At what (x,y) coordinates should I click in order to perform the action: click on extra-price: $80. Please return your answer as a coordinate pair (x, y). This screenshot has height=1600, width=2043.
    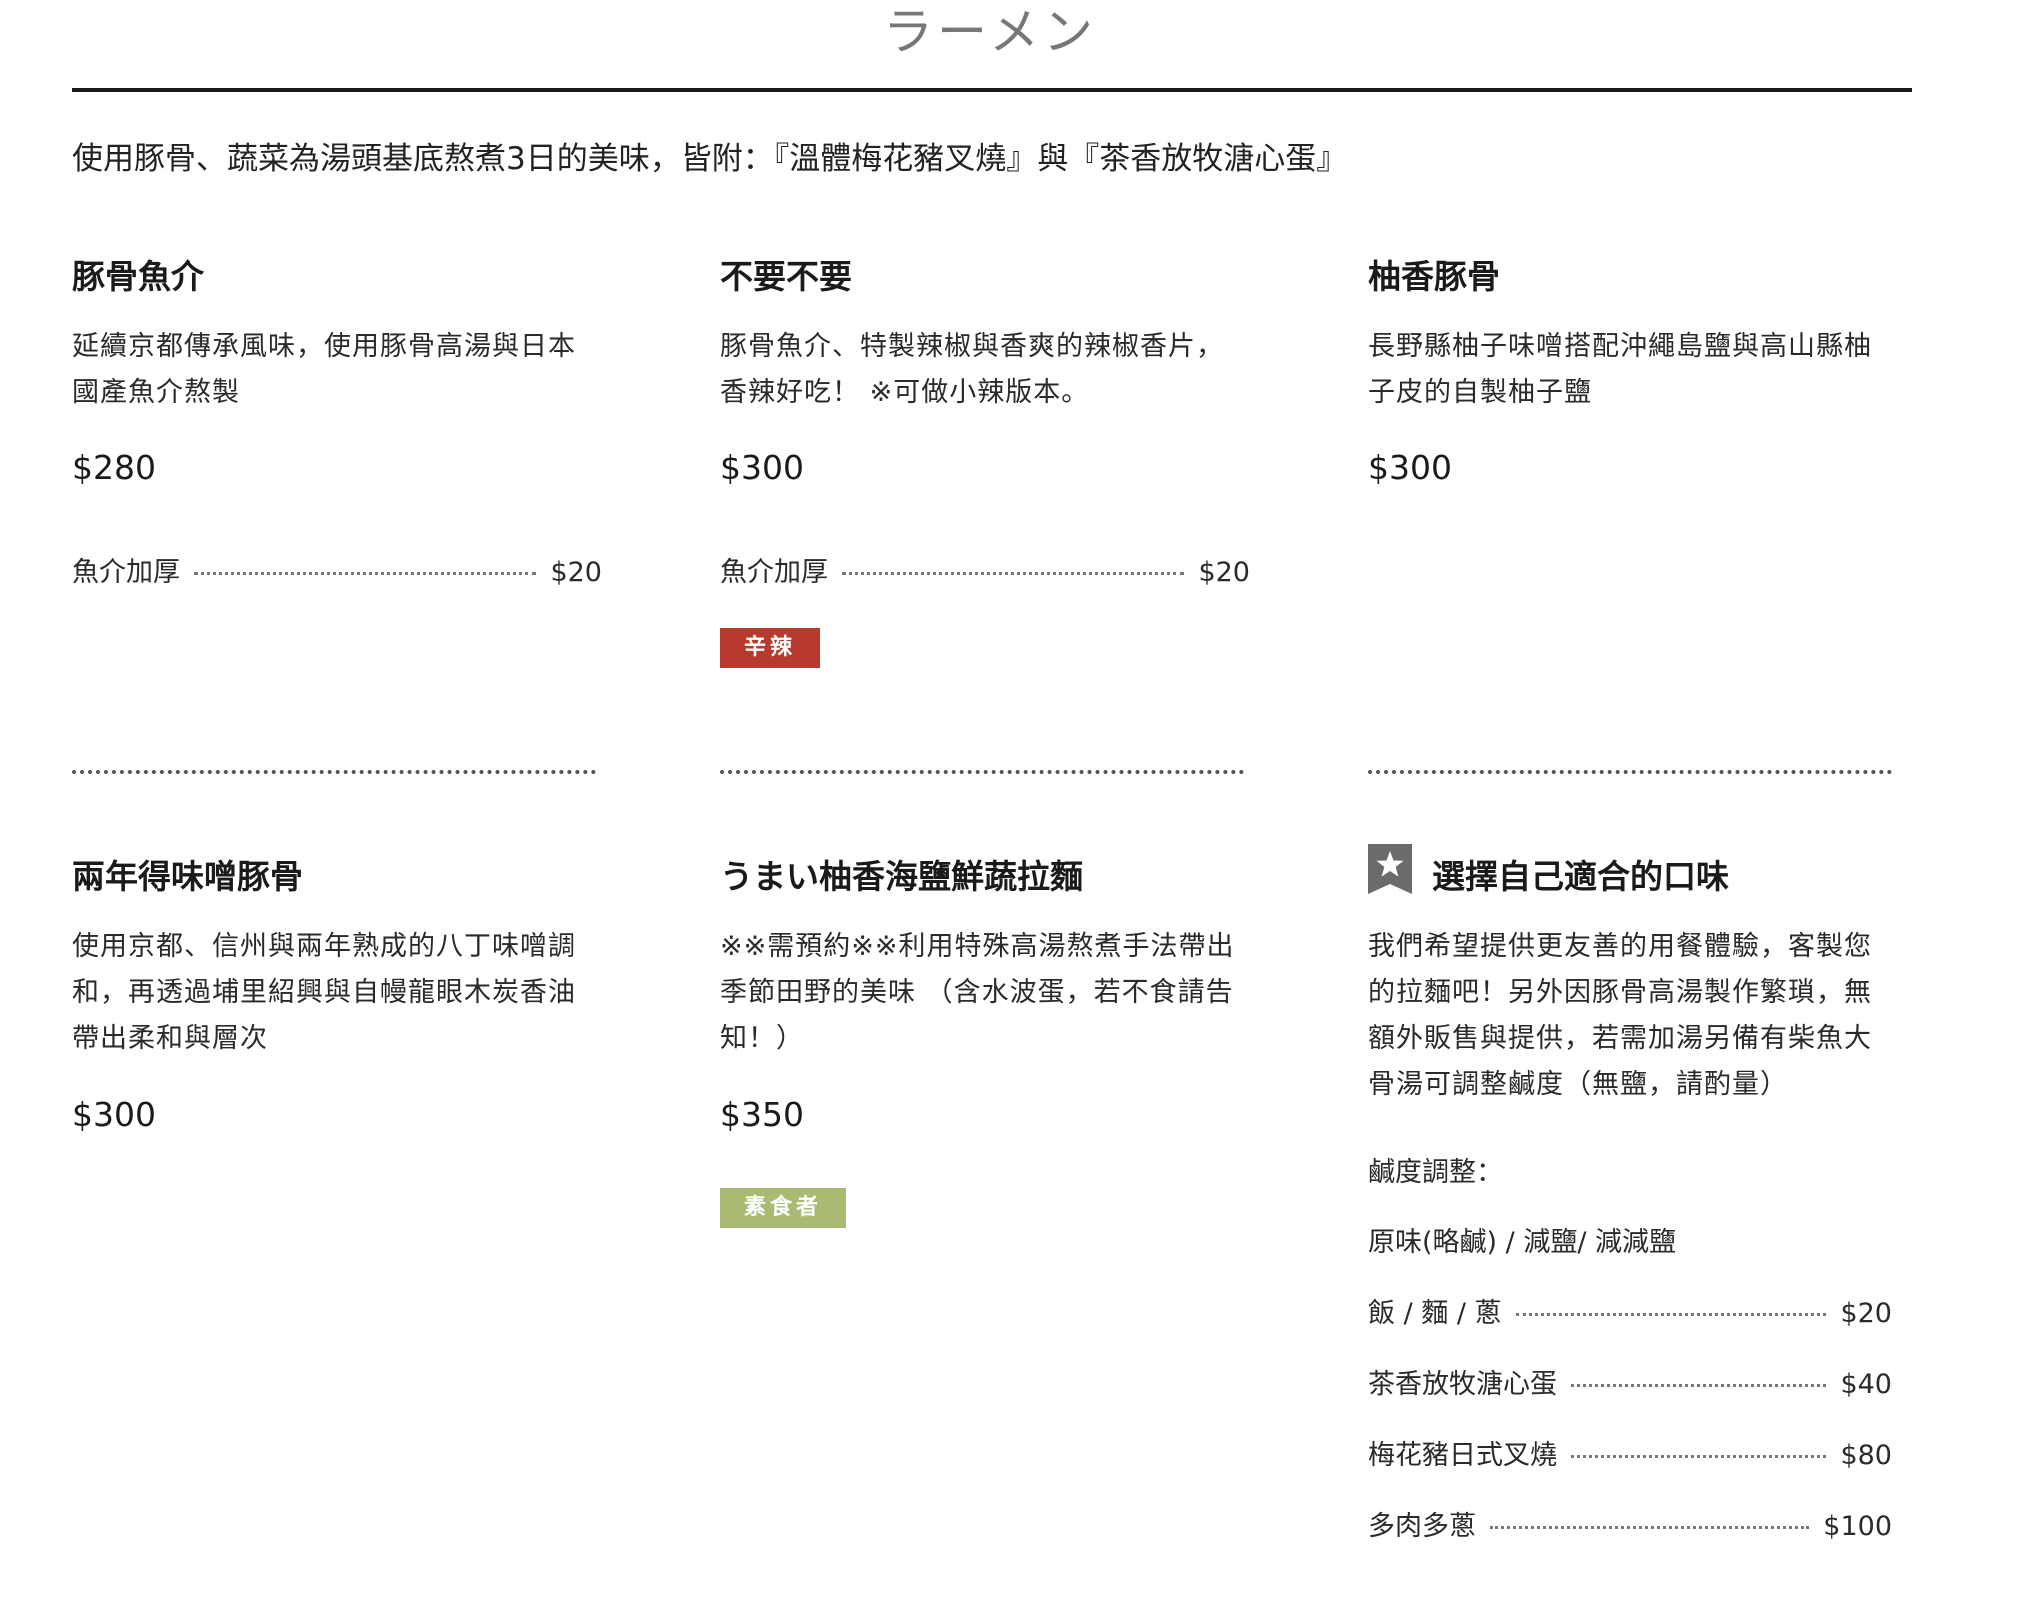
    Looking at the image, I should click on (1866, 1455).